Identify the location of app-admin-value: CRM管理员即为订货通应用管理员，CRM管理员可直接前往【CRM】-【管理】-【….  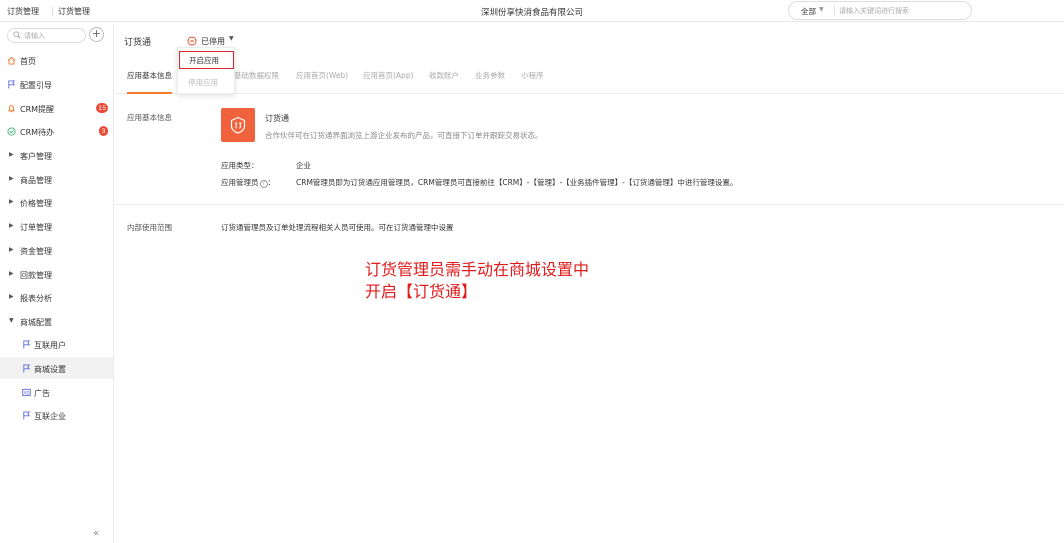
(517, 182).